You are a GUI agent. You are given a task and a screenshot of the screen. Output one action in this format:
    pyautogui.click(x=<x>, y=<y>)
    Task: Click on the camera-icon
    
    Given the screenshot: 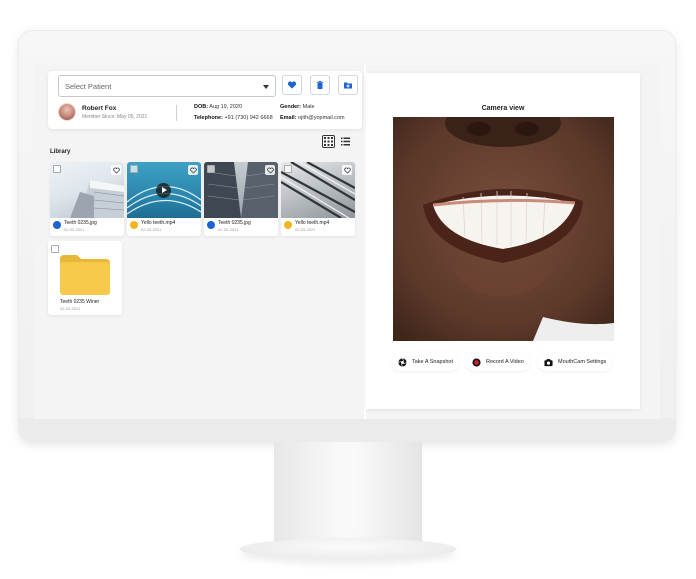 What is the action you would take?
    pyautogui.click(x=548, y=362)
    